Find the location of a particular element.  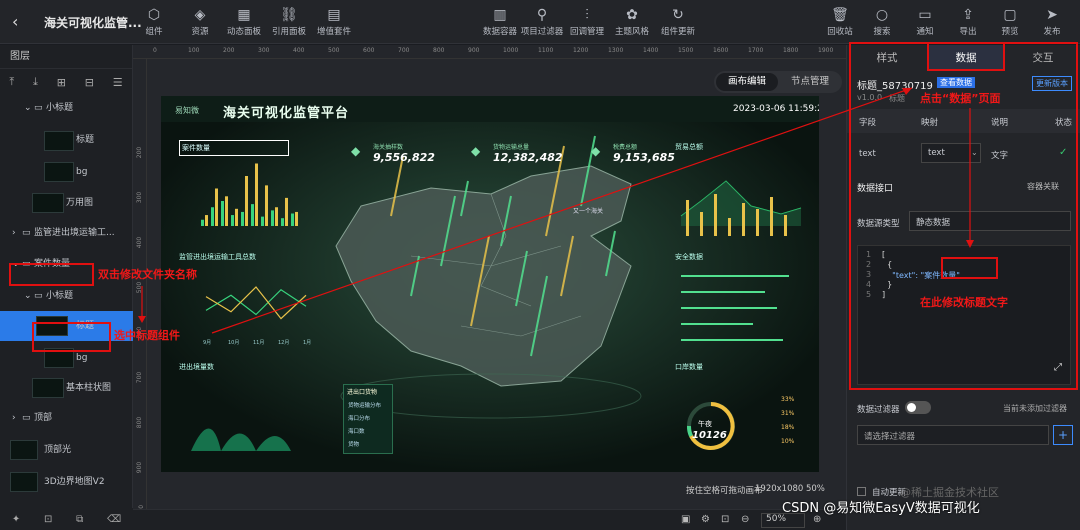

layer-label: 标题 is located at coordinates (85, 140).